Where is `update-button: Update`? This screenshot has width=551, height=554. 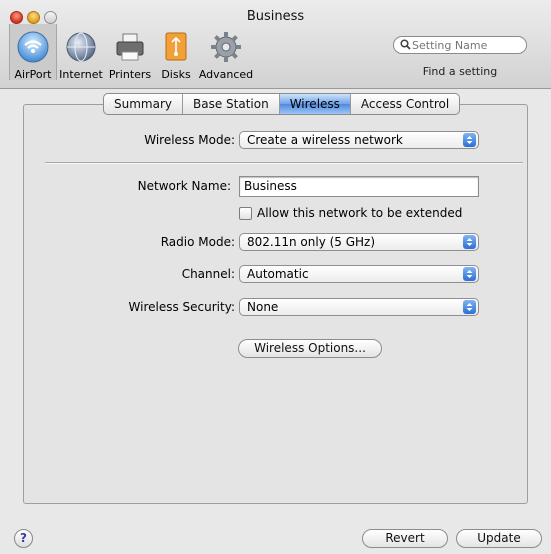 update-button: Update is located at coordinates (499, 538).